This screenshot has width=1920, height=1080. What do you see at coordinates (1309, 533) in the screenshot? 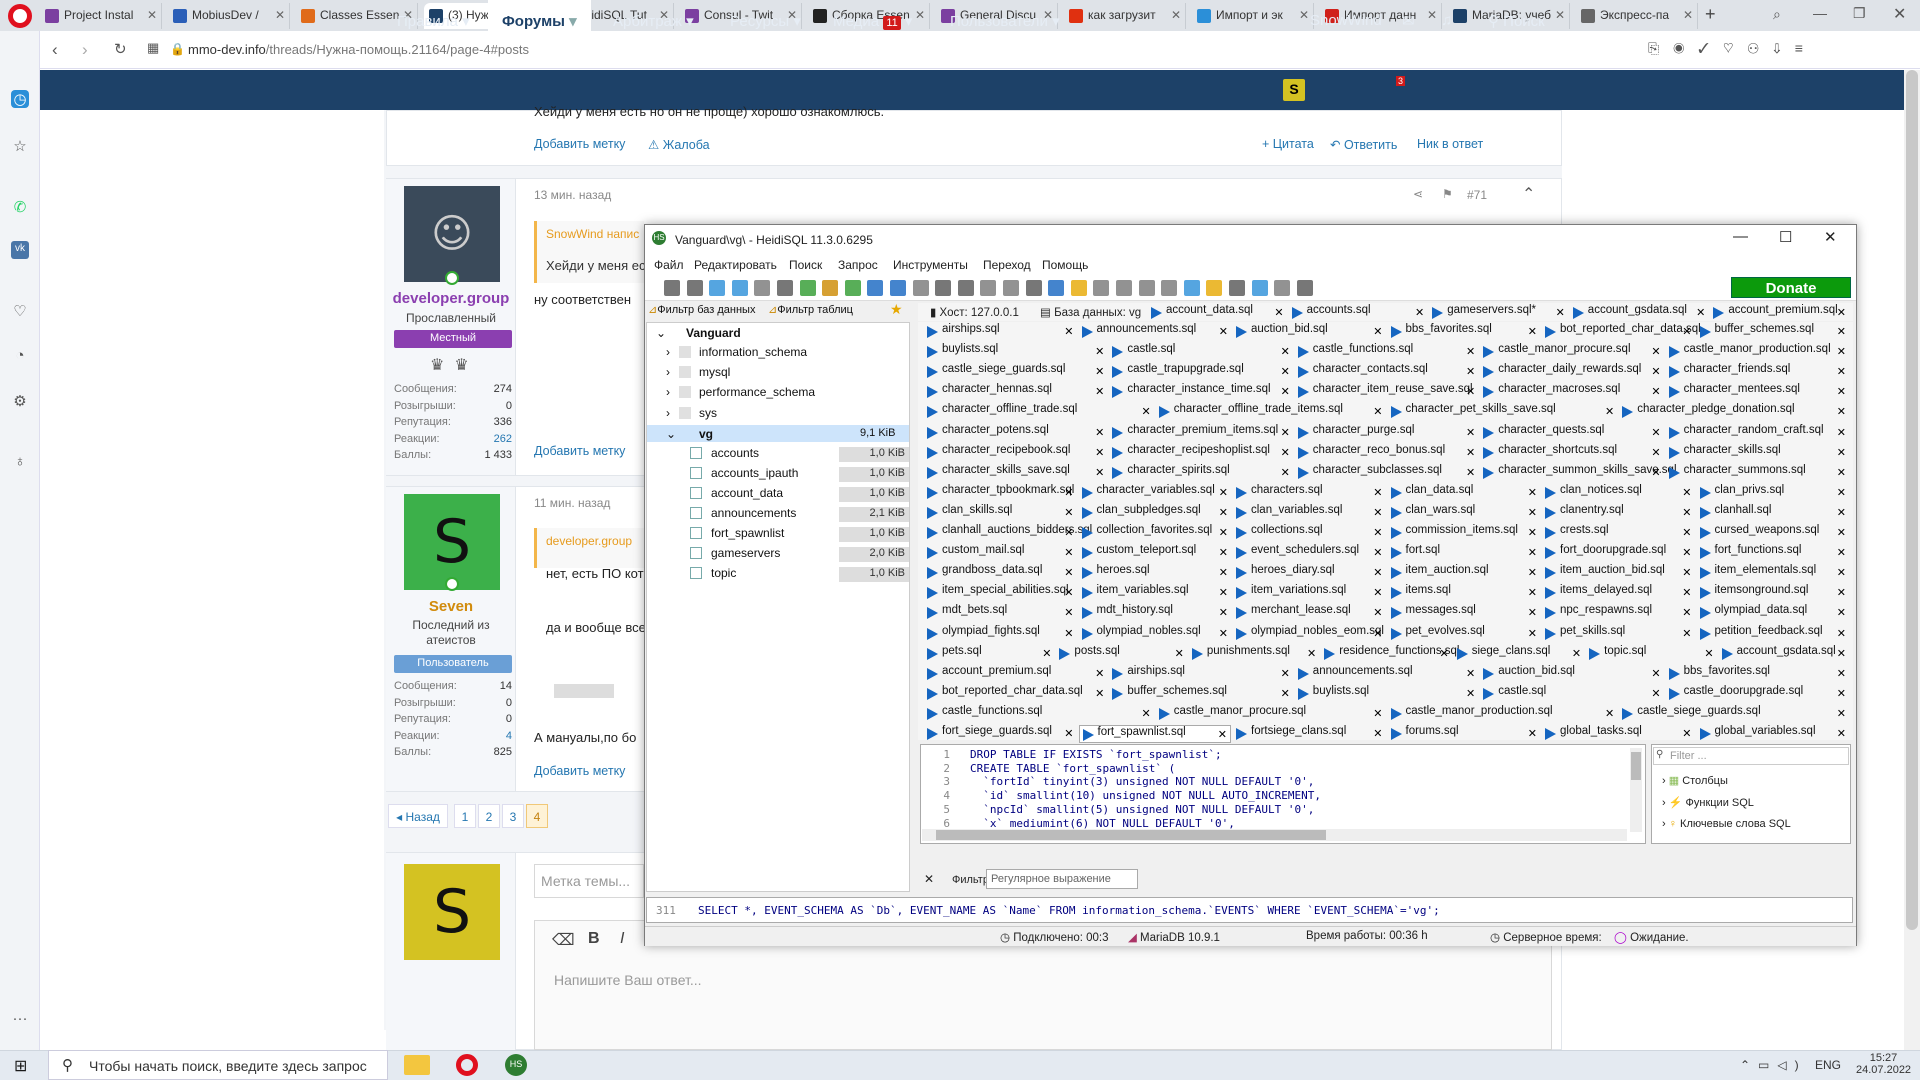
I see `query-tab: collections.sql ✕` at bounding box center [1309, 533].